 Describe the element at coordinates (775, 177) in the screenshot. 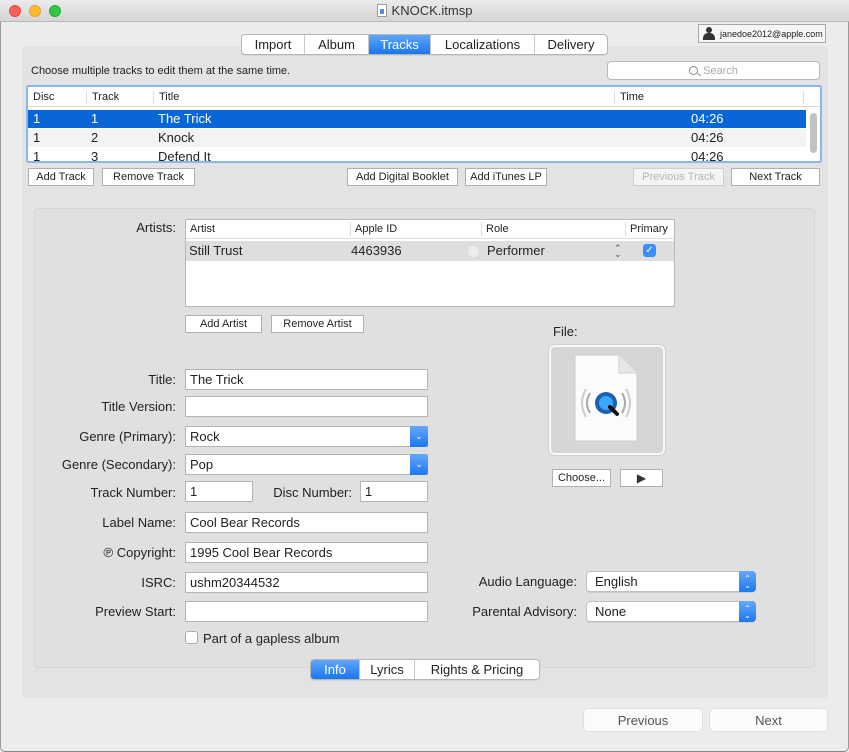

I see `next-track-button: Next Track` at that location.